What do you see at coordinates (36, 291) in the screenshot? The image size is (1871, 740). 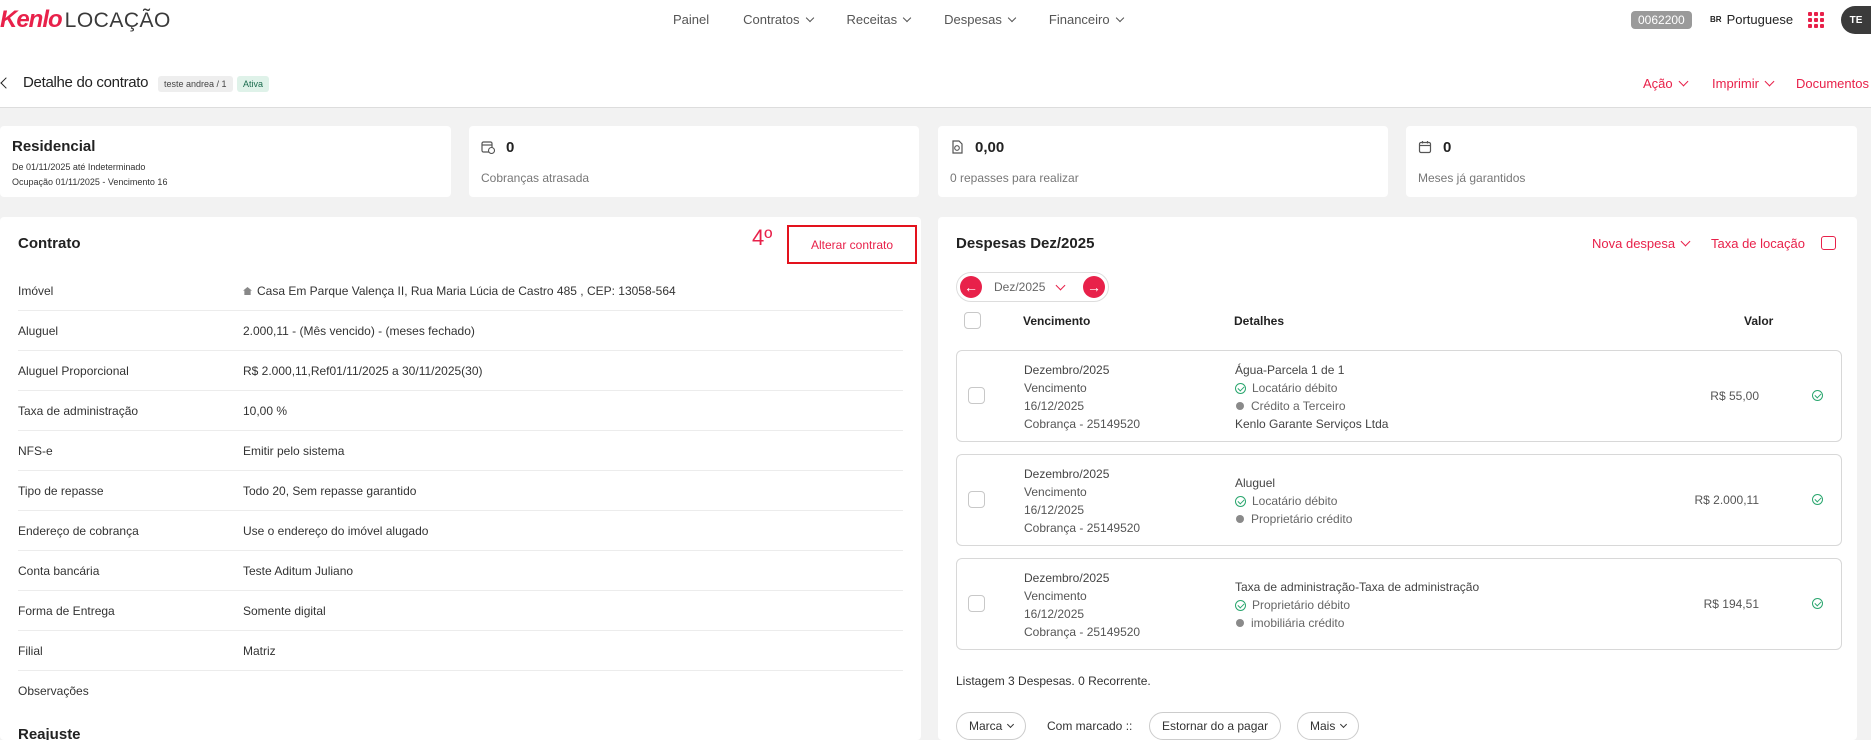 I see `row-key: Imóvel` at bounding box center [36, 291].